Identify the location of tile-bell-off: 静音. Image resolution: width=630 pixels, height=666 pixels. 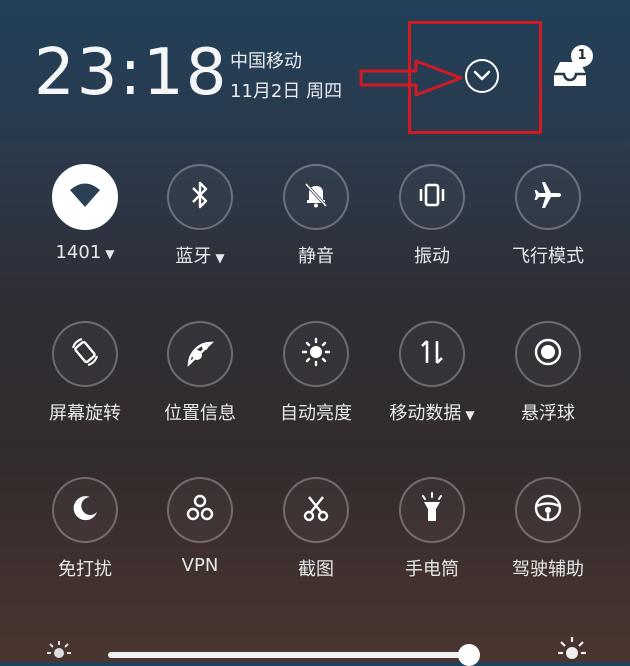
(316, 216).